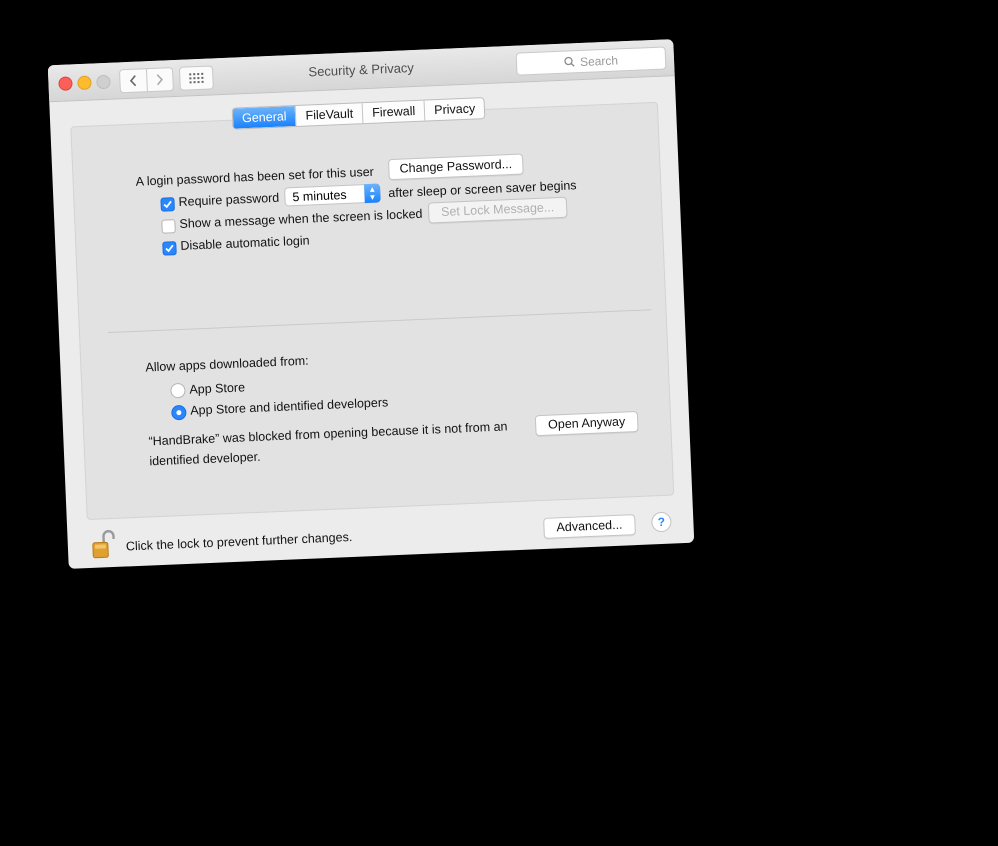 The image size is (998, 846). I want to click on tab-general: General, so click(264, 117).